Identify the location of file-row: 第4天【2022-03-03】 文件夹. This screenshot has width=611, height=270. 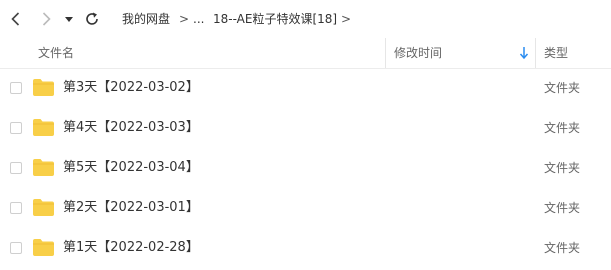
(305, 129).